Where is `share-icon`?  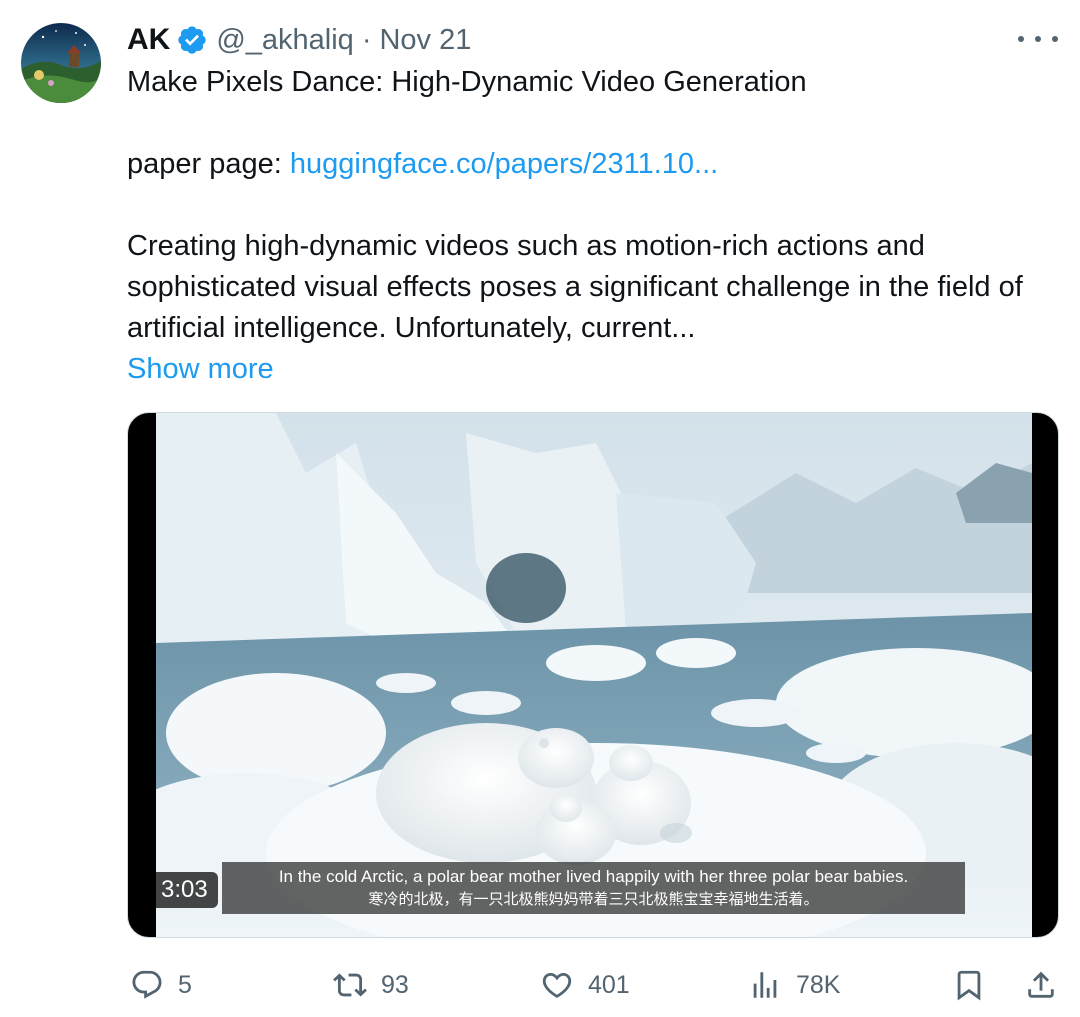
share-icon is located at coordinates (1041, 984).